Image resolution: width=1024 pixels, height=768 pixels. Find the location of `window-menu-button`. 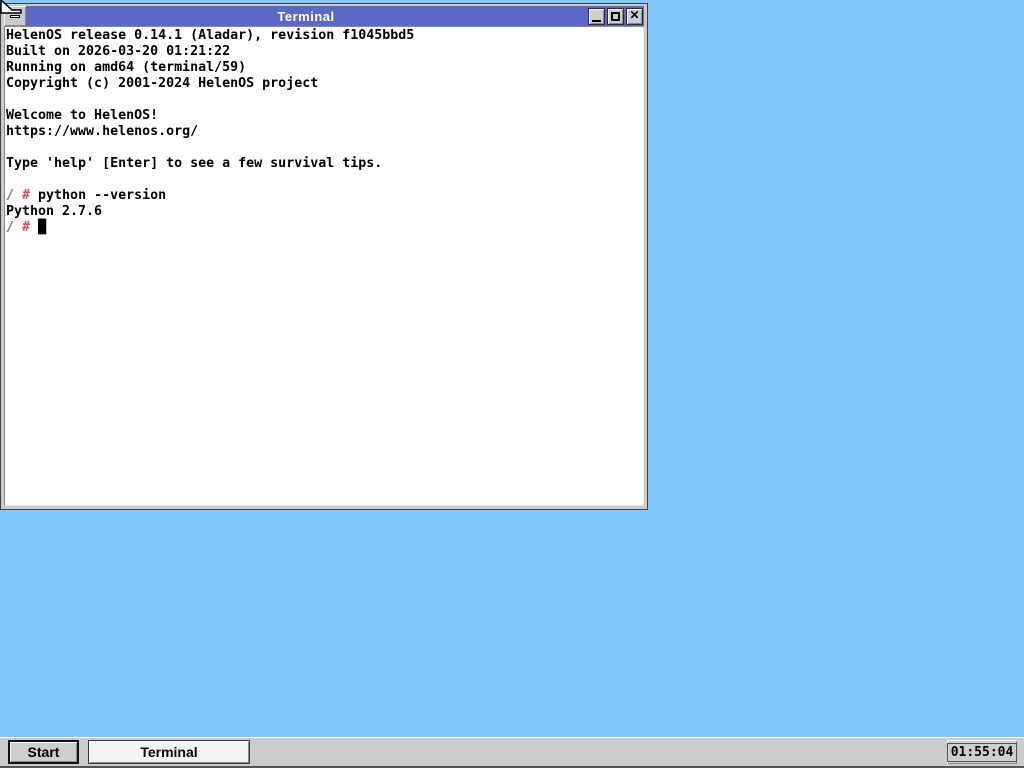

window-menu-button is located at coordinates (15, 16).